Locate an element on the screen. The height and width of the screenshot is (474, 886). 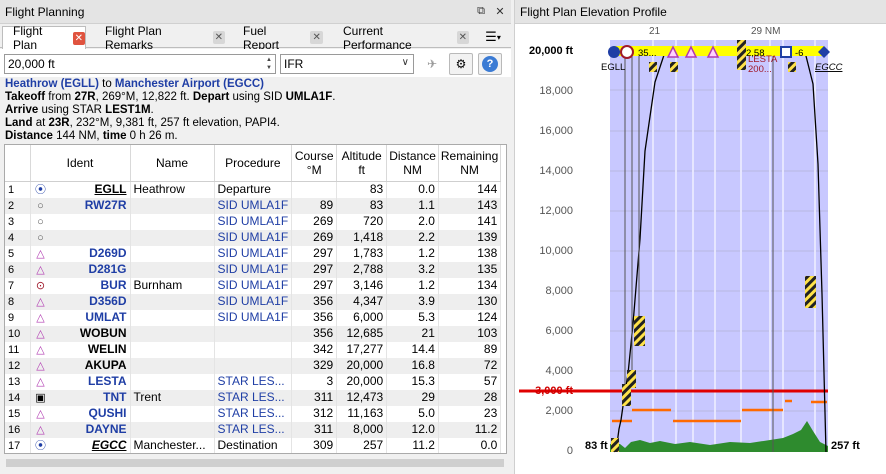
table-row: 15 △ QUSHI STAR LES... 312 11,163 5.0 23 is located at coordinates (253, 413).